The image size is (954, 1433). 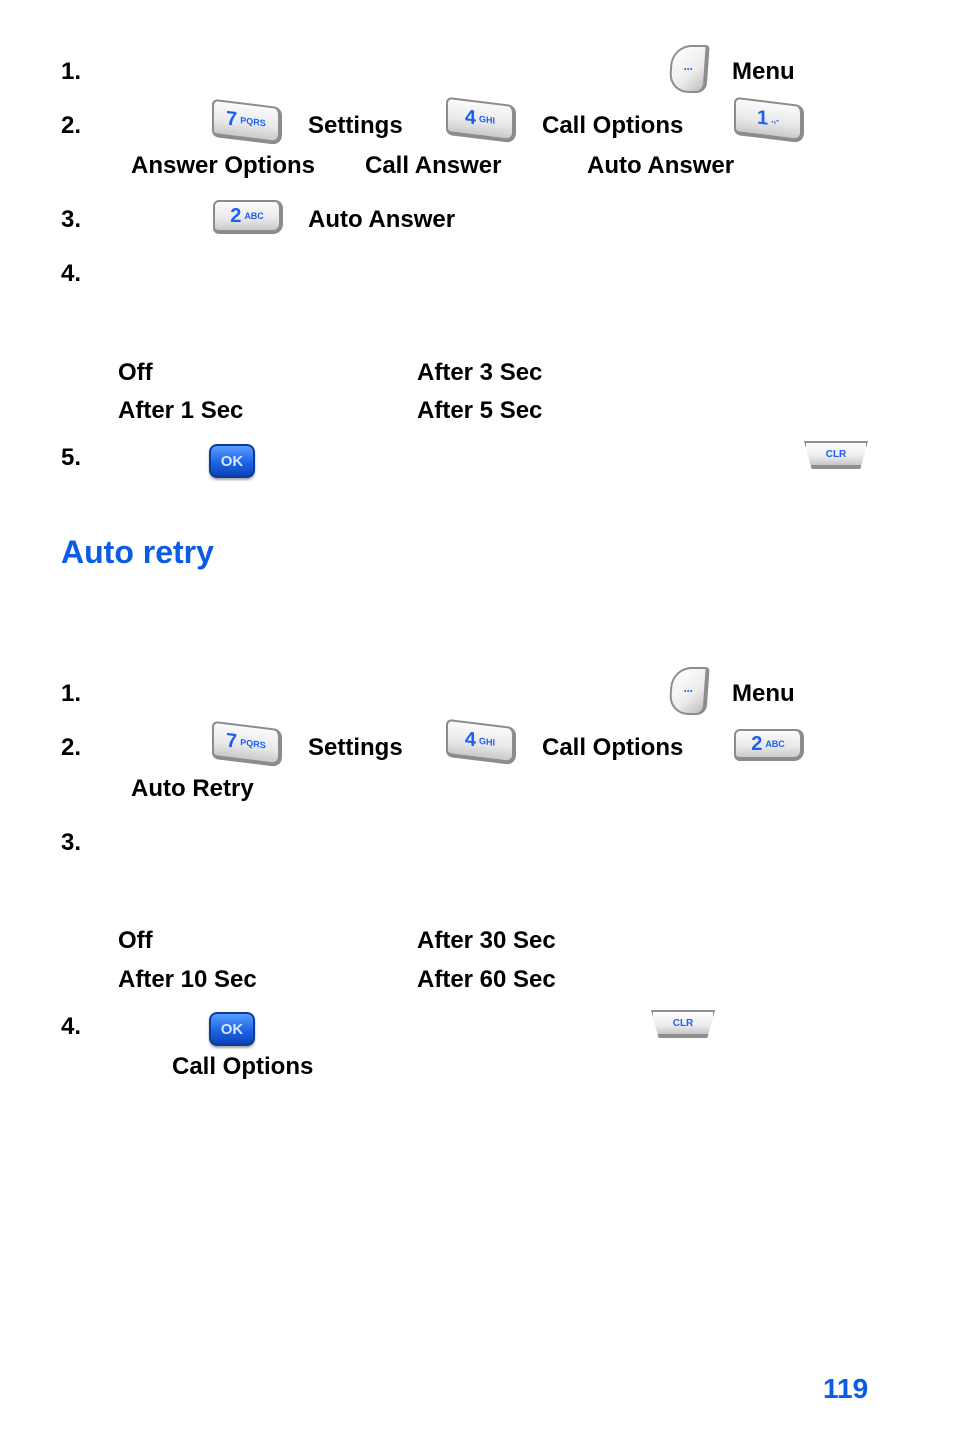 What do you see at coordinates (775, 120) in the screenshot?
I see `key-letters: .,-` at bounding box center [775, 120].